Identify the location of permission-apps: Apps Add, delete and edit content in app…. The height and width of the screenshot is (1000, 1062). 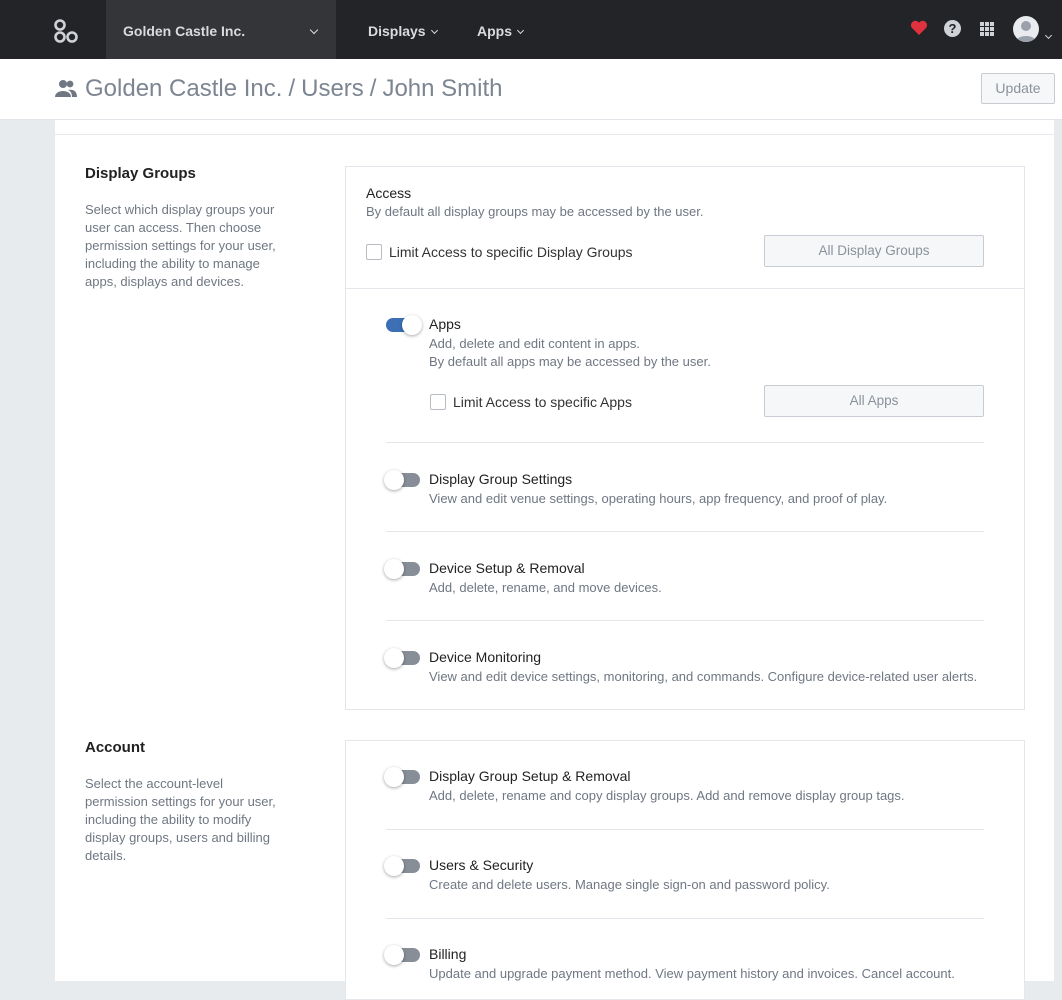
(686, 366).